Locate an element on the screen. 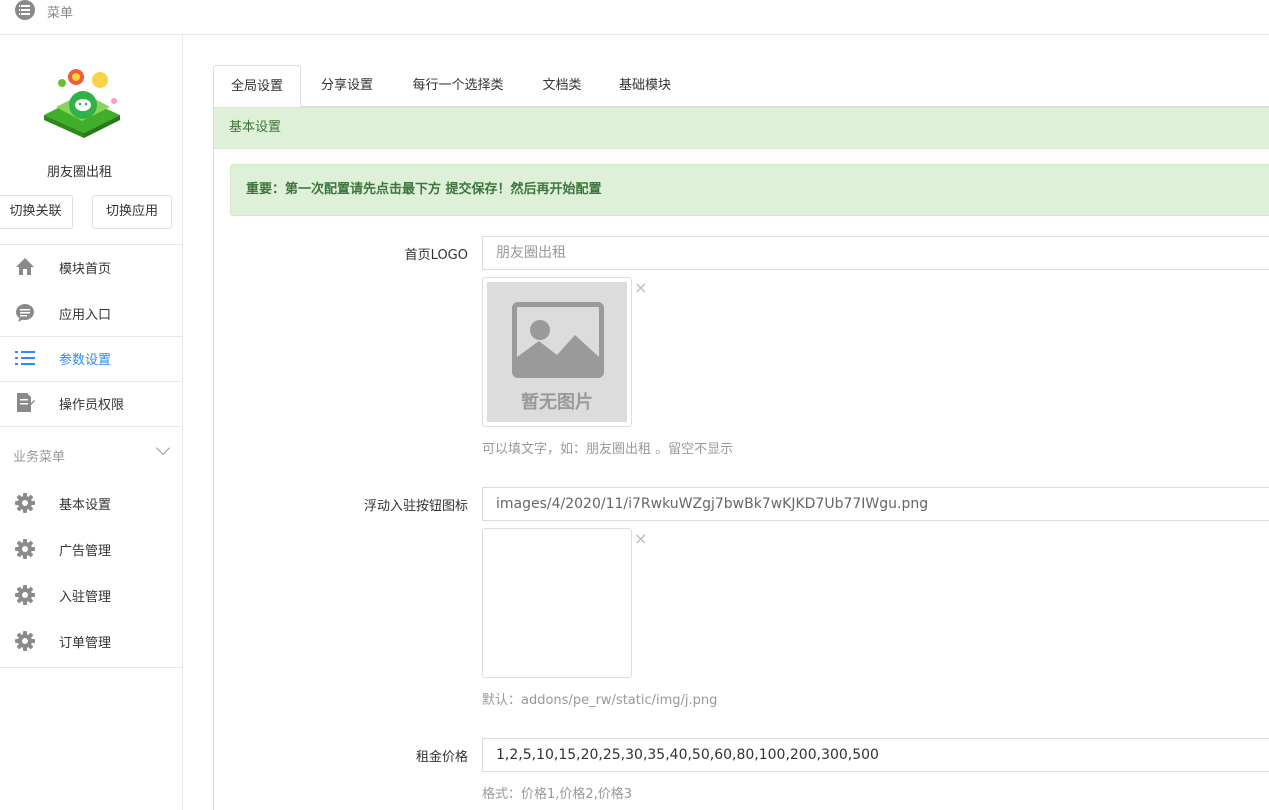 Image resolution: width=1269 pixels, height=810 pixels. sidebar-item-label: 应用入口 is located at coordinates (85, 315).